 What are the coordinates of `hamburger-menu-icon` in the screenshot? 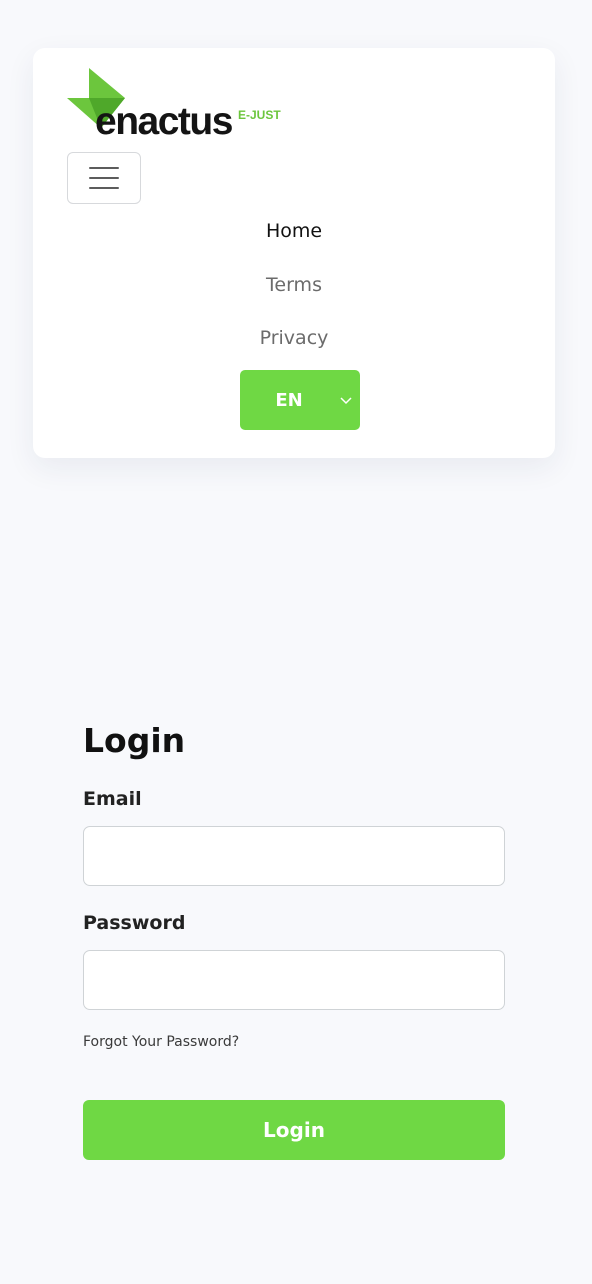 It's located at (104, 178).